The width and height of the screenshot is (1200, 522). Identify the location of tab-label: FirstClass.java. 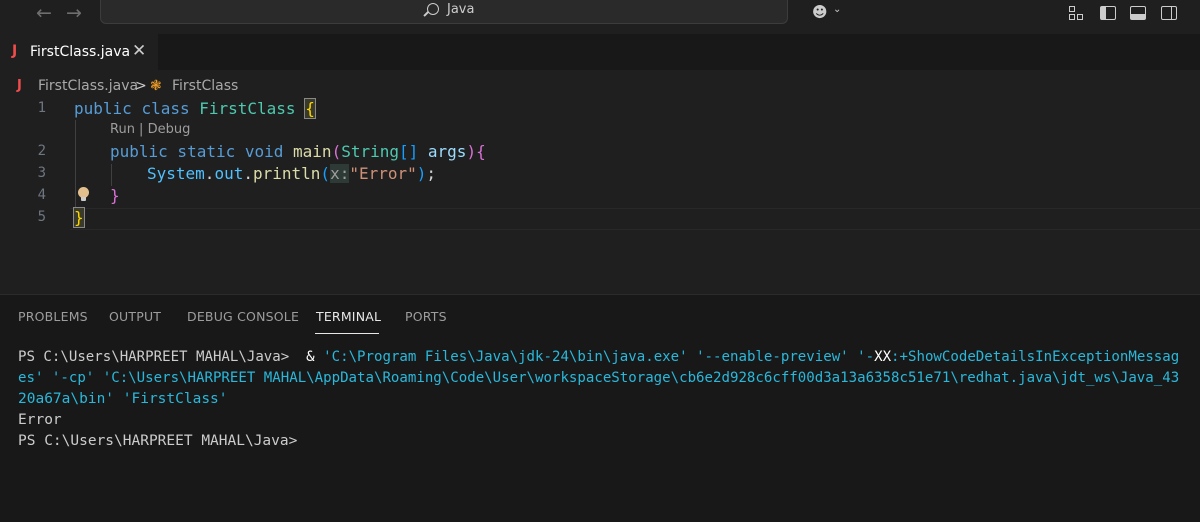
(80, 52).